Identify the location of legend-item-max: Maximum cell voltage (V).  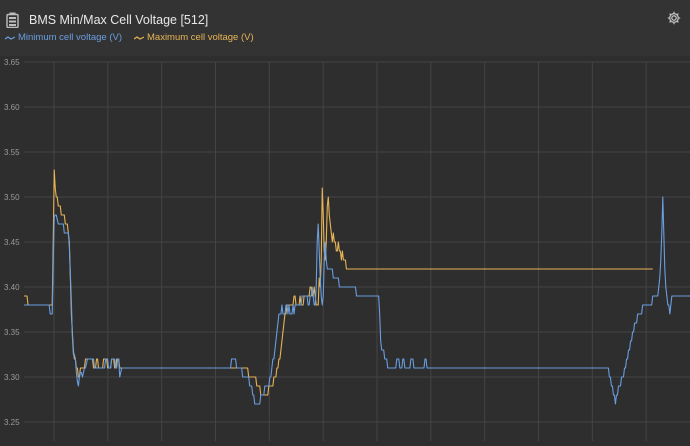
(194, 37).